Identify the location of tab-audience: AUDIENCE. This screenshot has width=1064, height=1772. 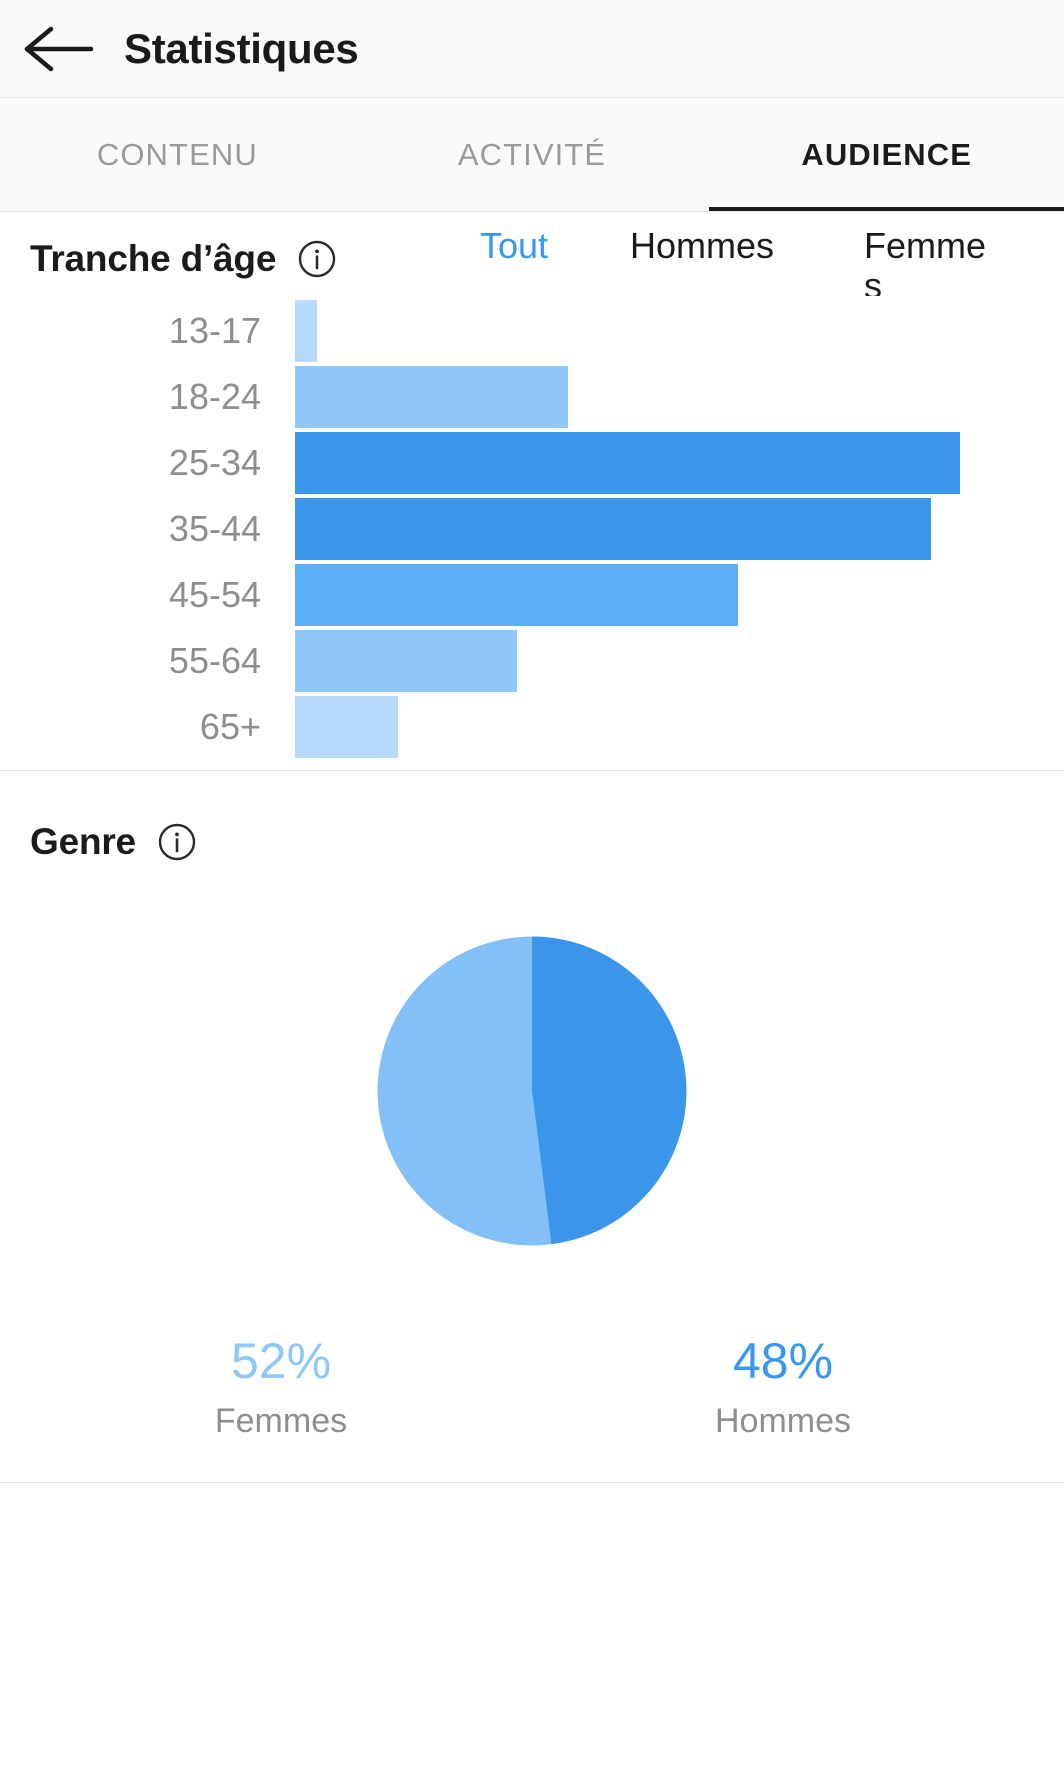
(886, 154).